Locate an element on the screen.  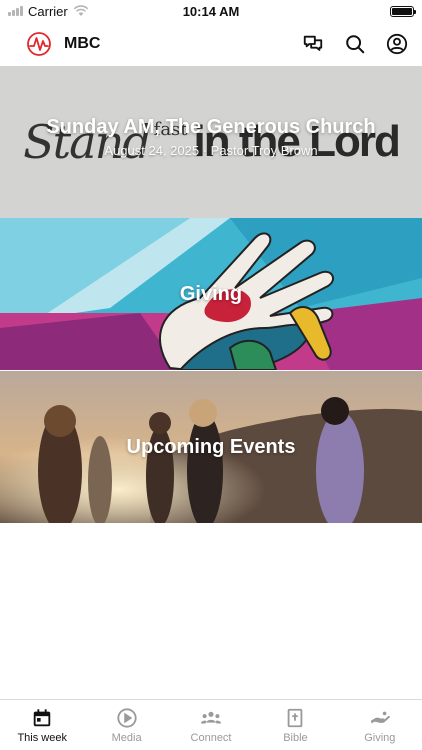
tab-this-week: This week is located at coordinates (42, 725).